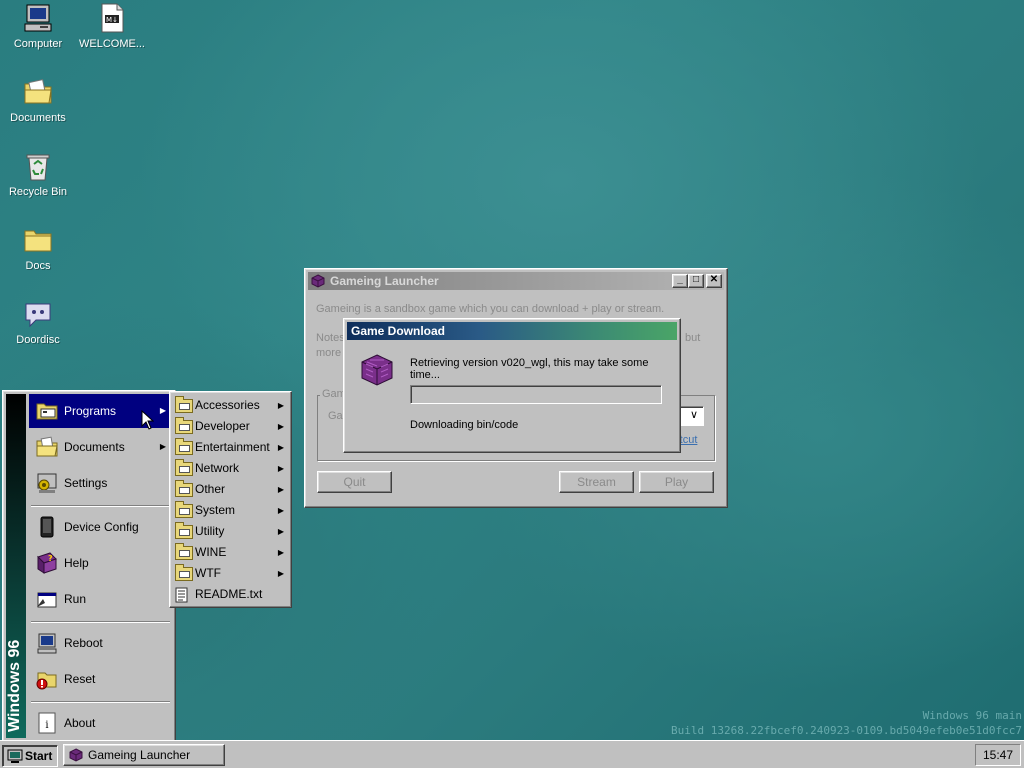 The width and height of the screenshot is (1024, 770). I want to click on launcher-titlebar: Gameing Launcher _ □ ✕, so click(516, 281).